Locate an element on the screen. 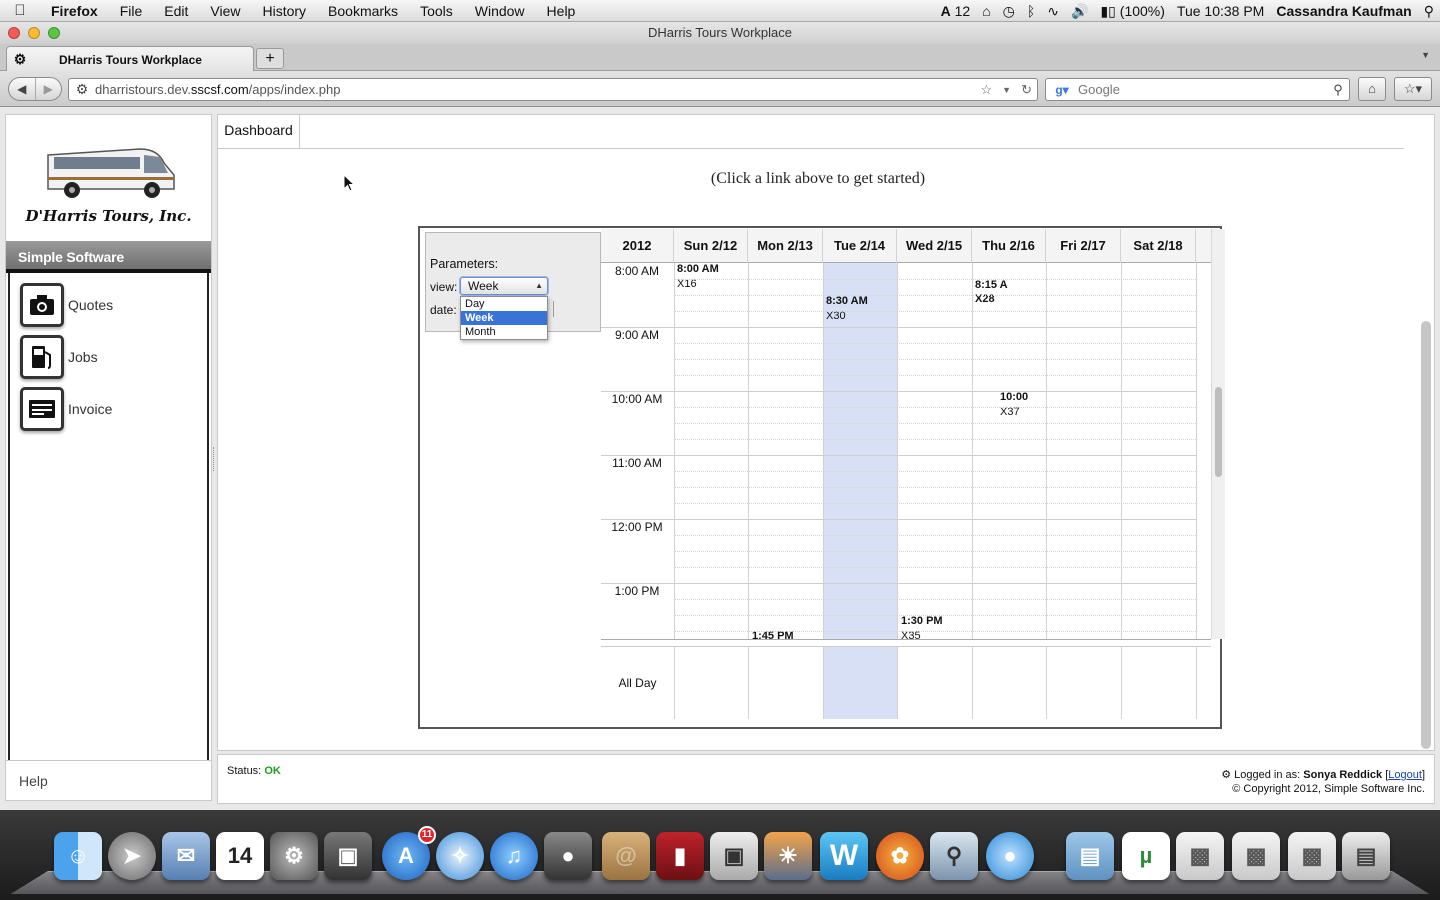 This screenshot has width=1440, height=900. user-menu: Cassandra Kaufman is located at coordinates (1343, 11).